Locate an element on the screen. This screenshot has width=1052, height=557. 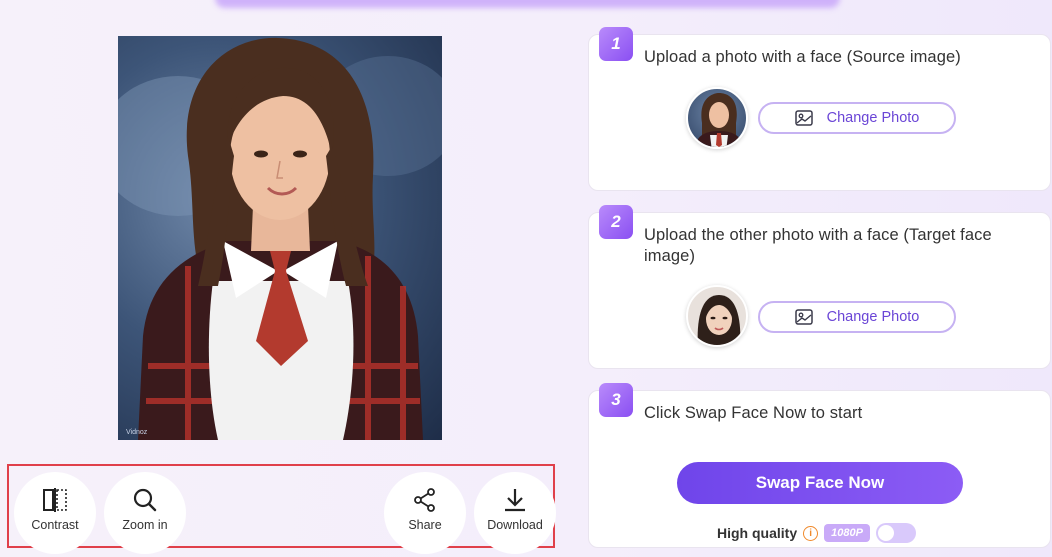
change-source-photo-label: Change Photo is located at coordinates (873, 118).